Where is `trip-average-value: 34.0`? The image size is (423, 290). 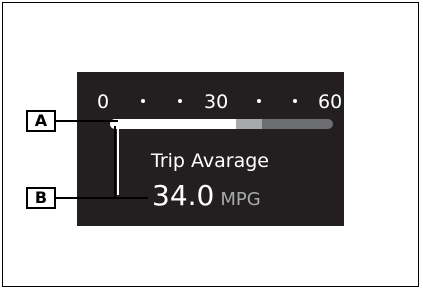 trip-average-value: 34.0 is located at coordinates (183, 195).